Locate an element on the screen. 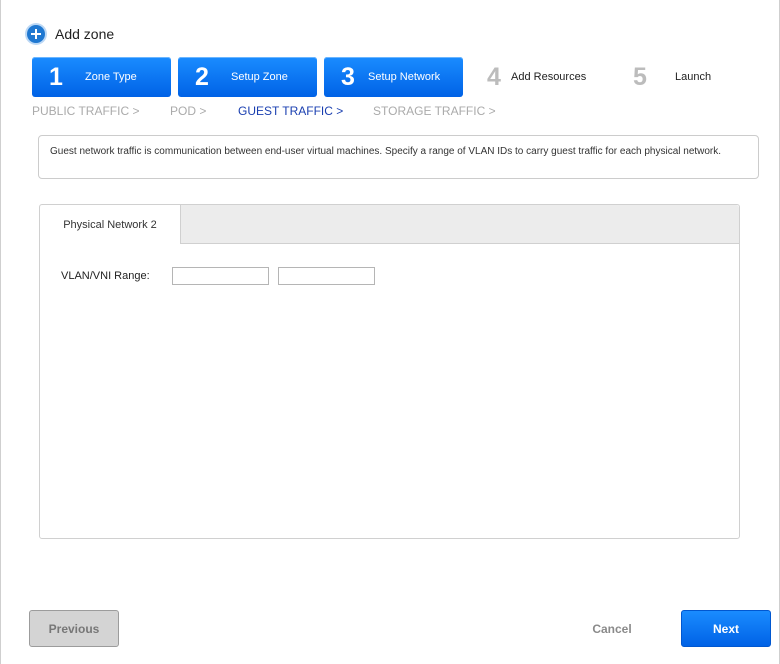 This screenshot has height=664, width=780. step-number: 2 is located at coordinates (202, 76).